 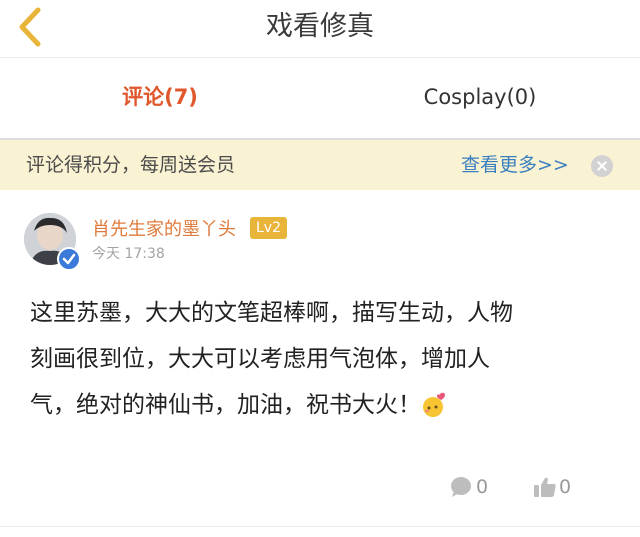 What do you see at coordinates (160, 97) in the screenshot?
I see `tab-comments: 评论(7)` at bounding box center [160, 97].